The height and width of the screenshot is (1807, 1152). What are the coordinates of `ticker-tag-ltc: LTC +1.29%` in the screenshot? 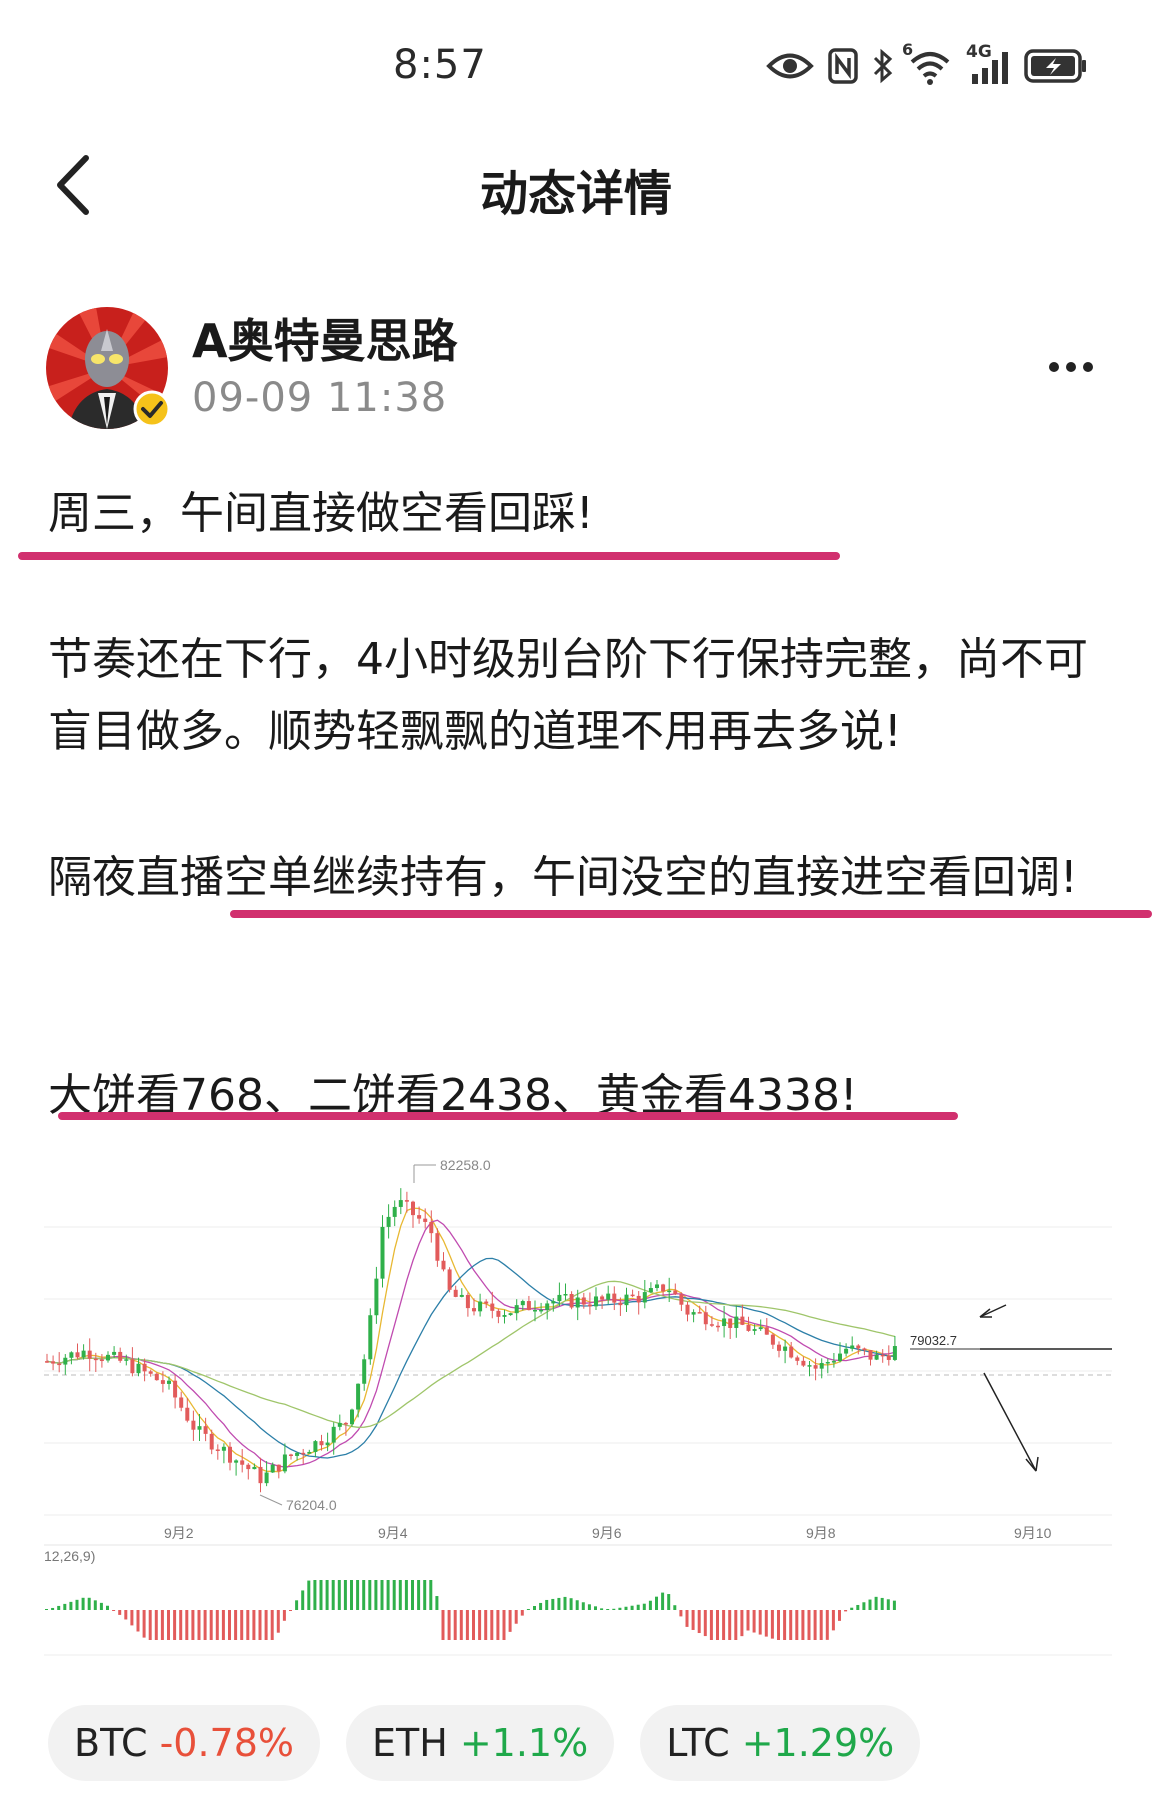 It's located at (780, 1743).